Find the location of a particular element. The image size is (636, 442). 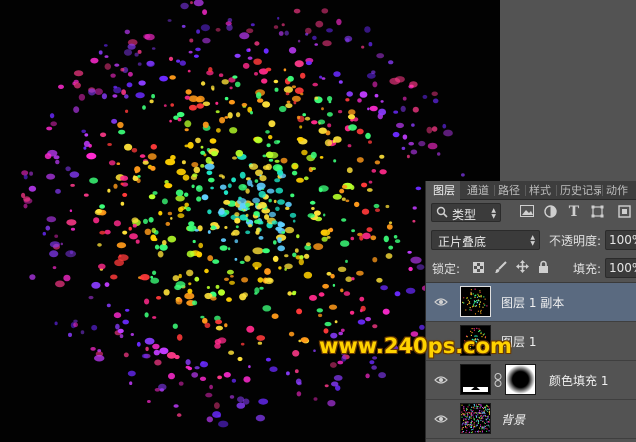

tab-styles: 样式 is located at coordinates (542, 190).